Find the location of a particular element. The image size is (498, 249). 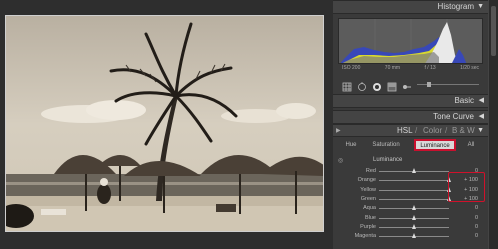

slider-row-magenta: Magenta 0 is located at coordinates (410, 236).